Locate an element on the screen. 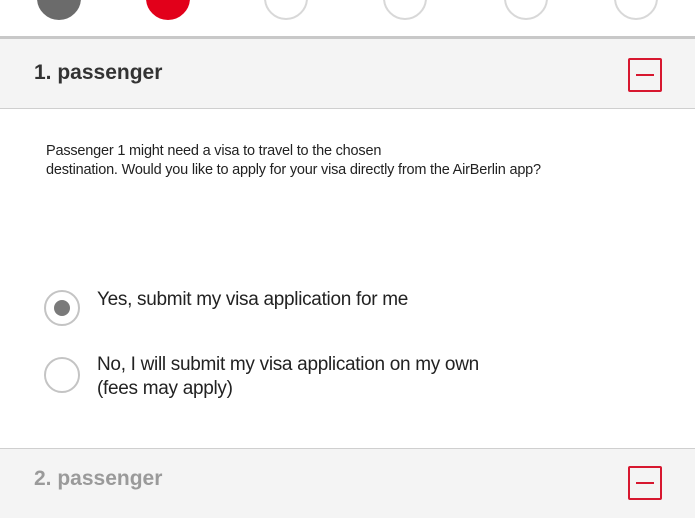 This screenshot has height=518, width=695. visa-option-yes-label-line: Yes, submit my visa application for me is located at coordinates (253, 299).